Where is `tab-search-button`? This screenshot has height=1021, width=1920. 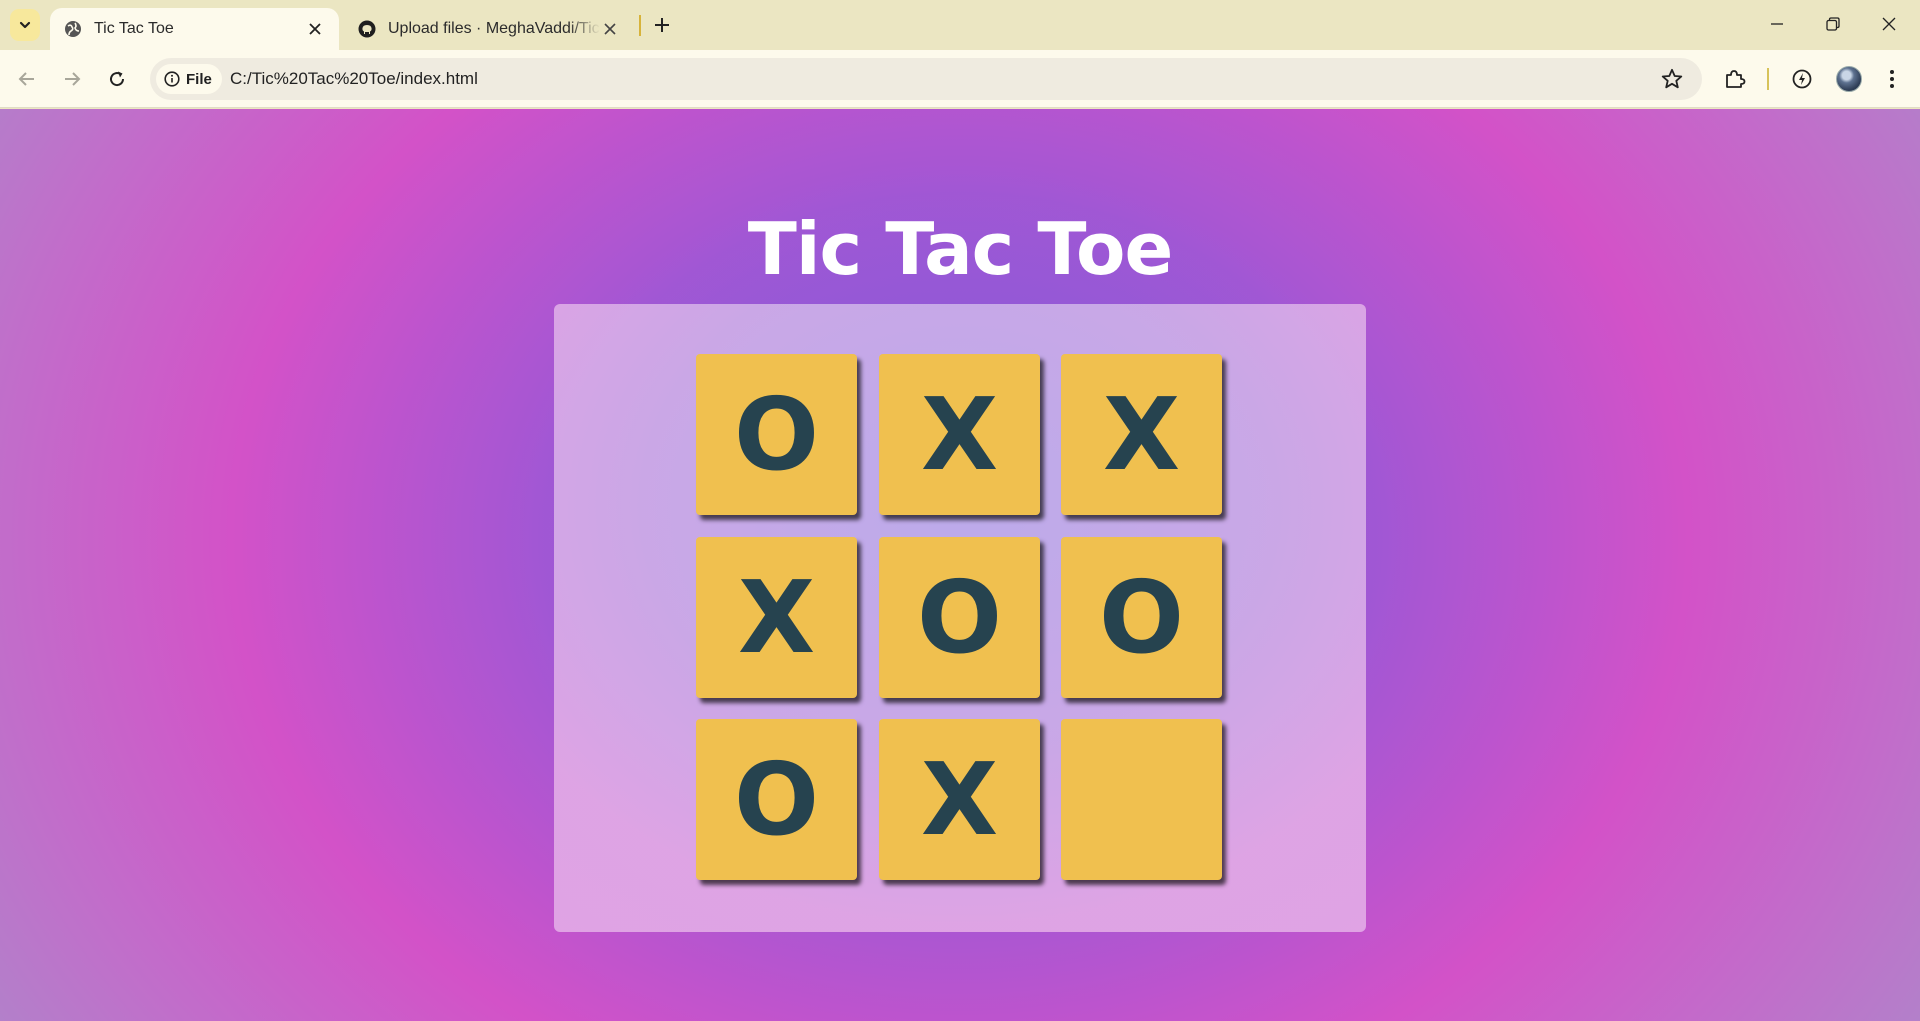
tab-search-button is located at coordinates (25, 25).